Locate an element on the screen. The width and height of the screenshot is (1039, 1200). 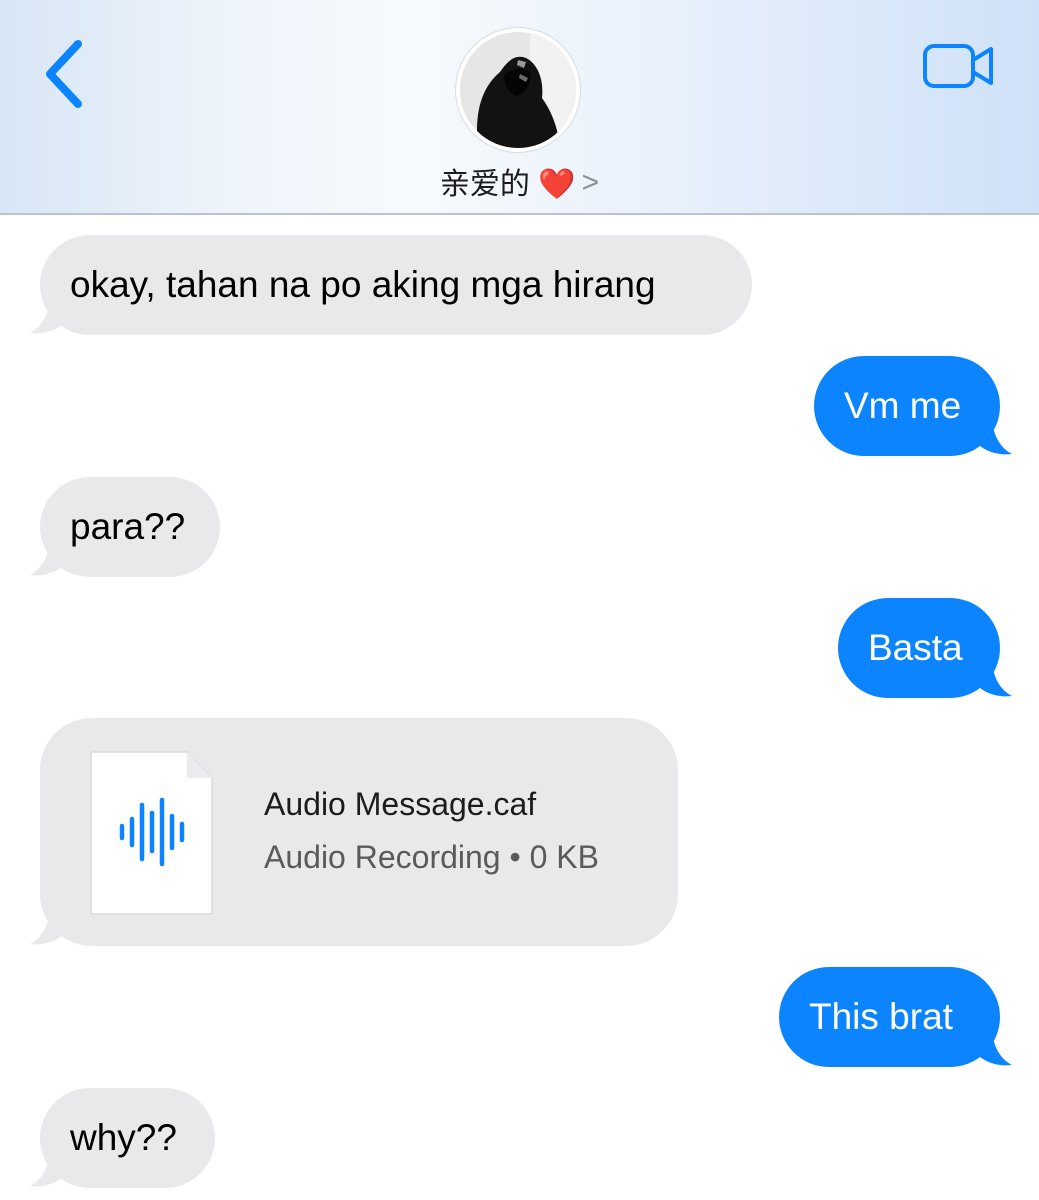
video-call-button is located at coordinates (958, 66).